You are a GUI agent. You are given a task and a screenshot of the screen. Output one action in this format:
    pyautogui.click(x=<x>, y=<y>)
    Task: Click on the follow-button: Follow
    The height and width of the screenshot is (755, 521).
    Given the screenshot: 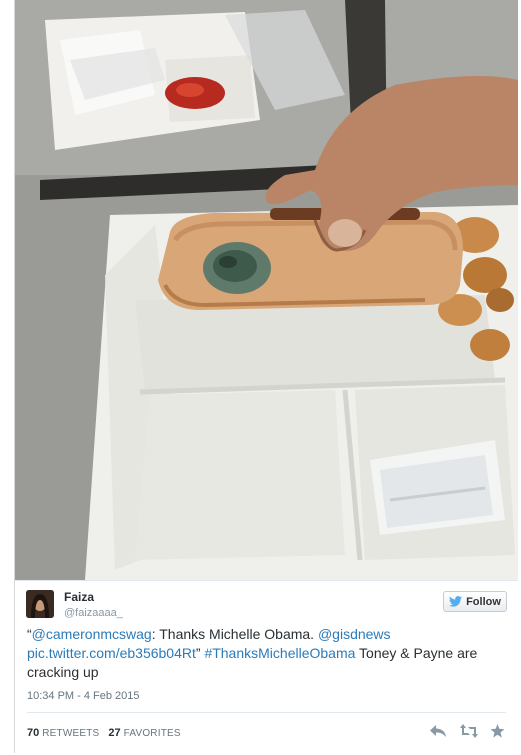 What is the action you would take?
    pyautogui.click(x=475, y=601)
    